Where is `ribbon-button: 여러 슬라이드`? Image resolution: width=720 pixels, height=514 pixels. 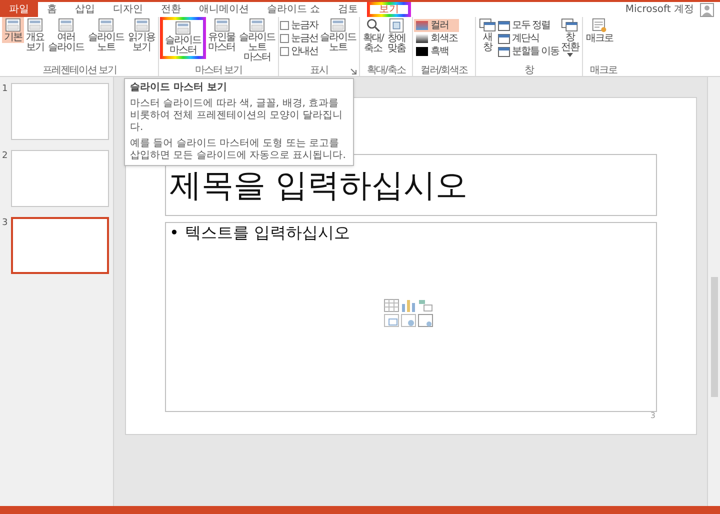
ribbon-button: 여러 슬라이드 is located at coordinates (66, 35).